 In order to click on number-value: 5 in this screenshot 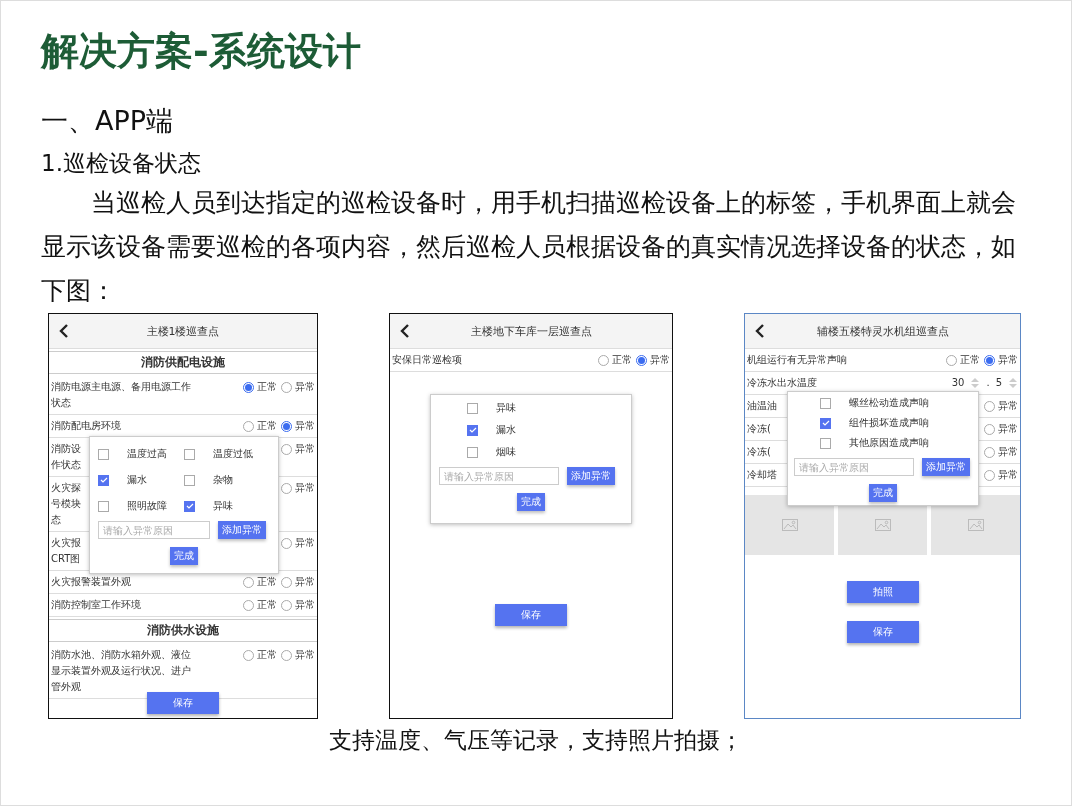, I will do `click(998, 383)`.